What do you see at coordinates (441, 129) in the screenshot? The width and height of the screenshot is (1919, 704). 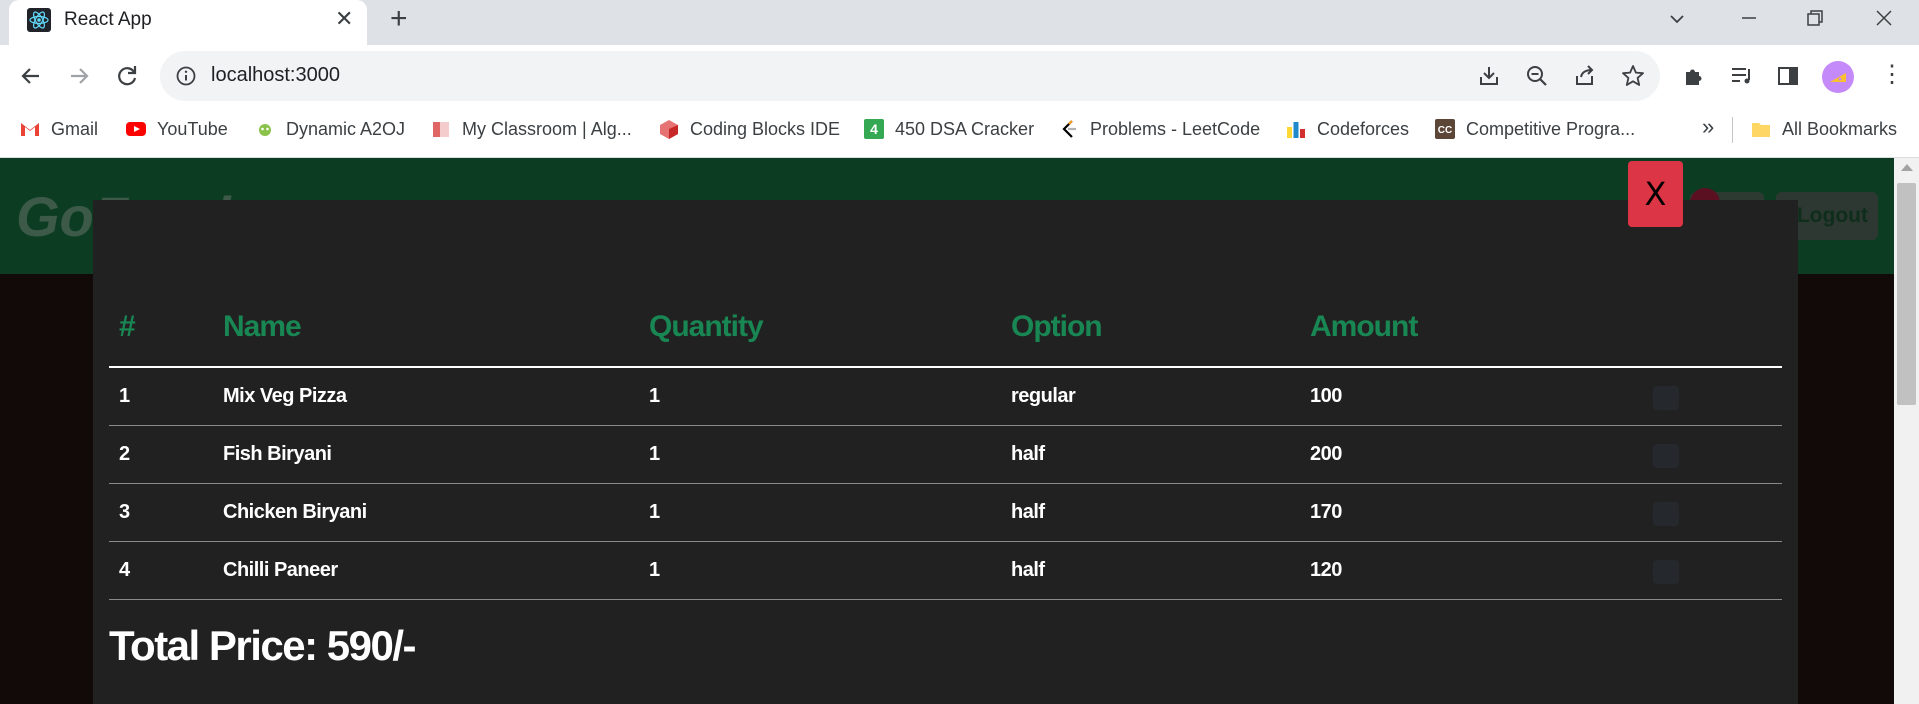 I see `classroom-icon` at bounding box center [441, 129].